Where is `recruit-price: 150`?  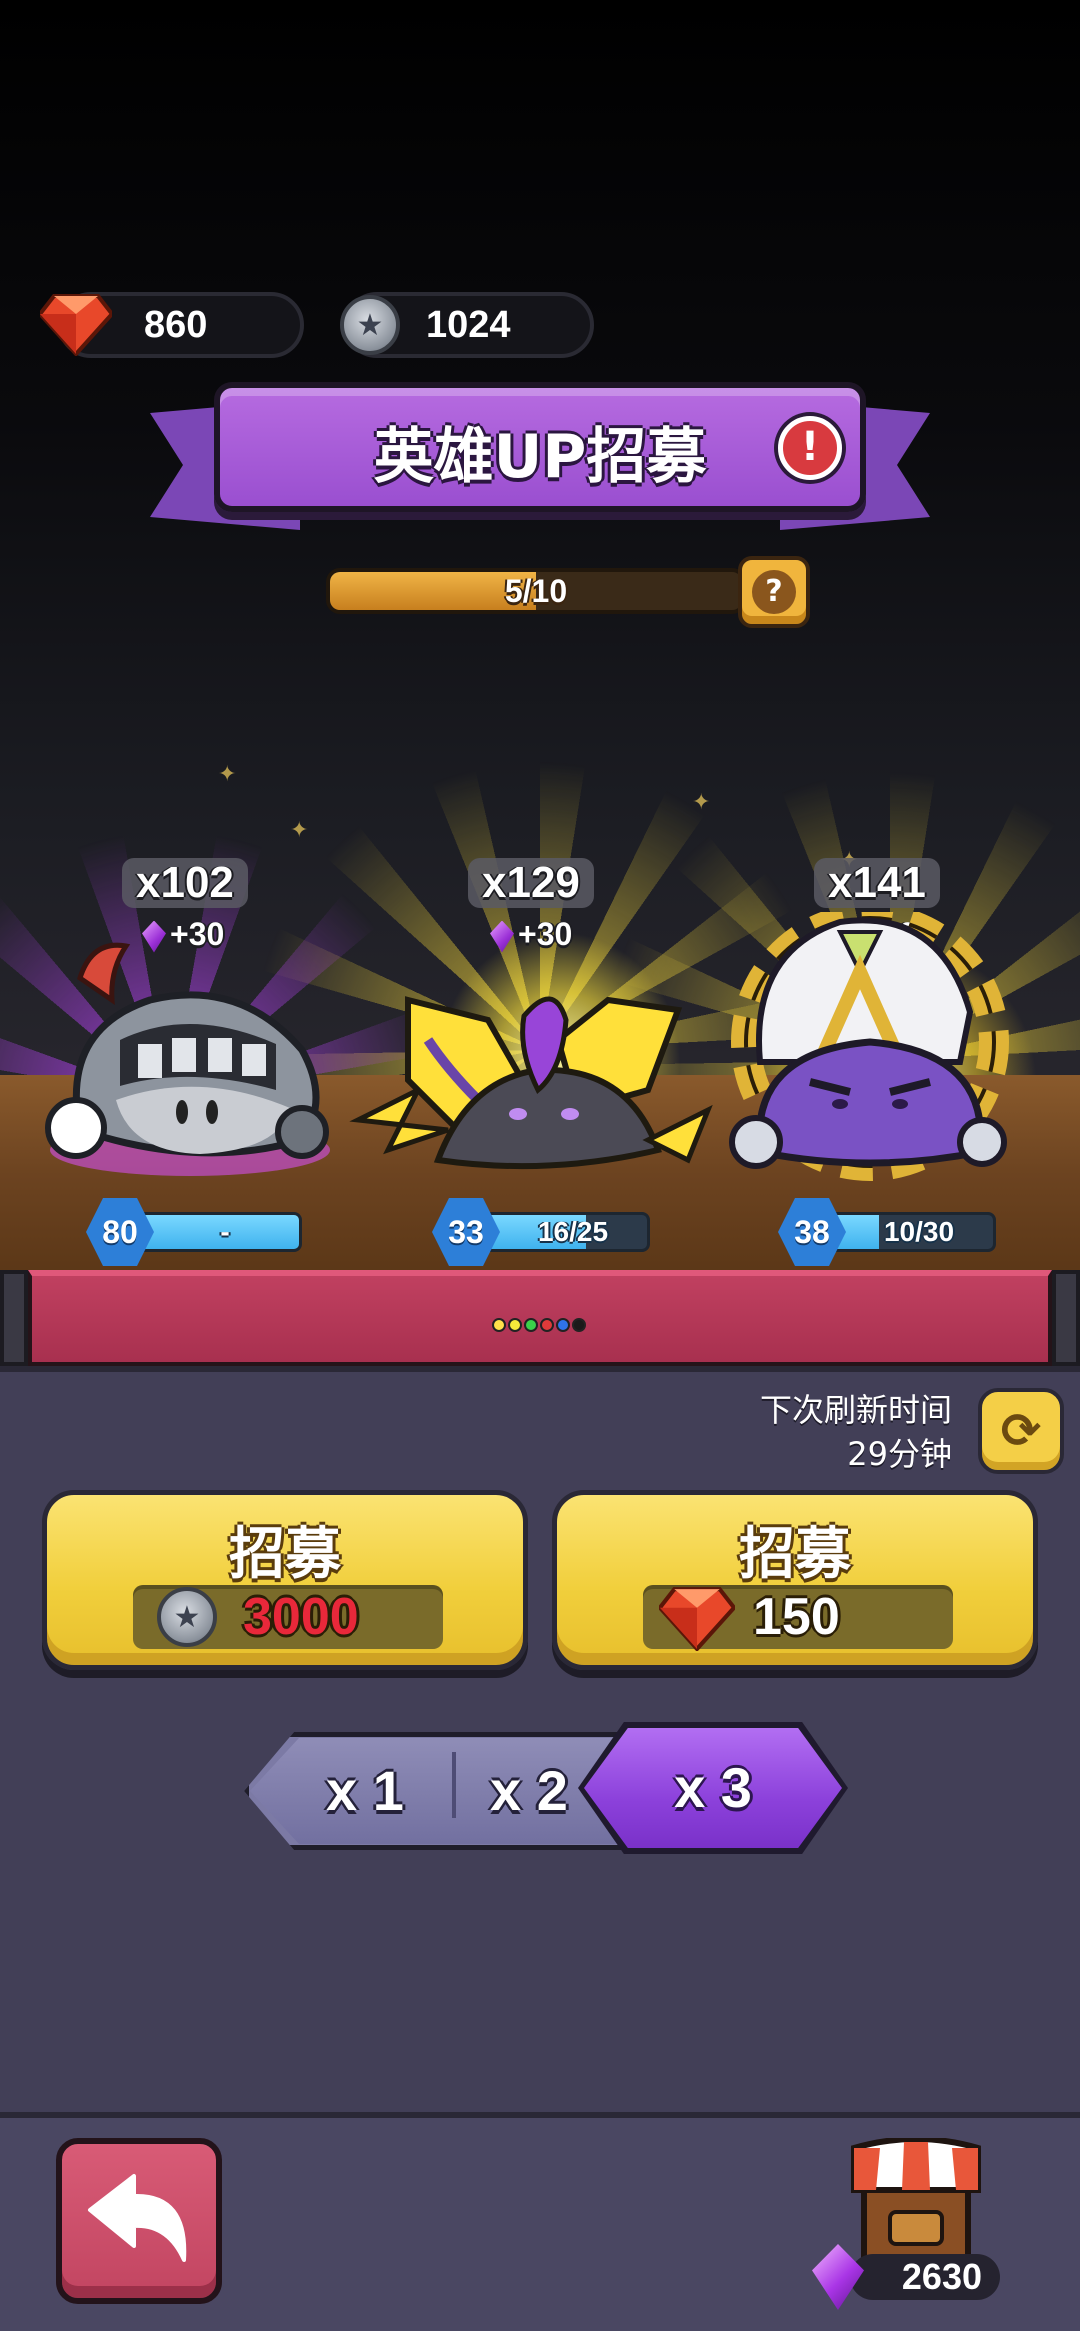 recruit-price: 150 is located at coordinates (796, 1617).